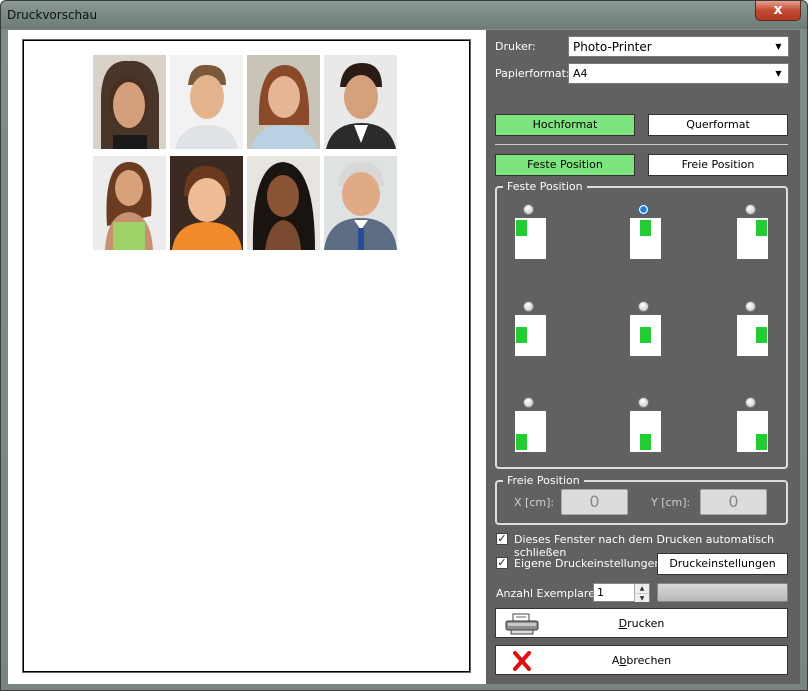  What do you see at coordinates (545, 186) in the screenshot?
I see `fixed-position-legend: Feste Position` at bounding box center [545, 186].